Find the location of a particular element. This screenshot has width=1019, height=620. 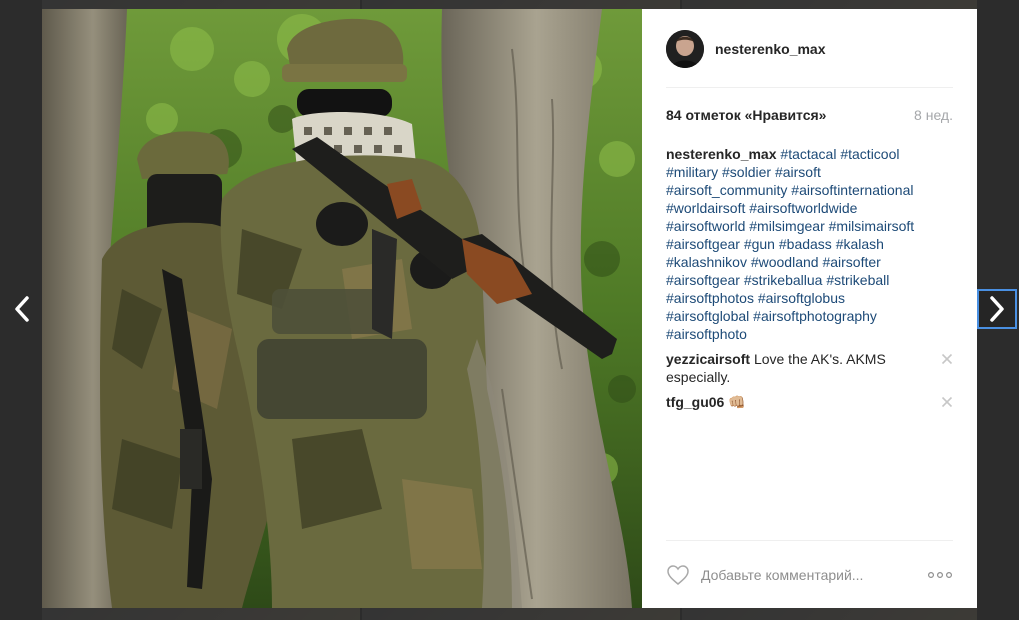

chevron-left-icon is located at coordinates (22, 309).